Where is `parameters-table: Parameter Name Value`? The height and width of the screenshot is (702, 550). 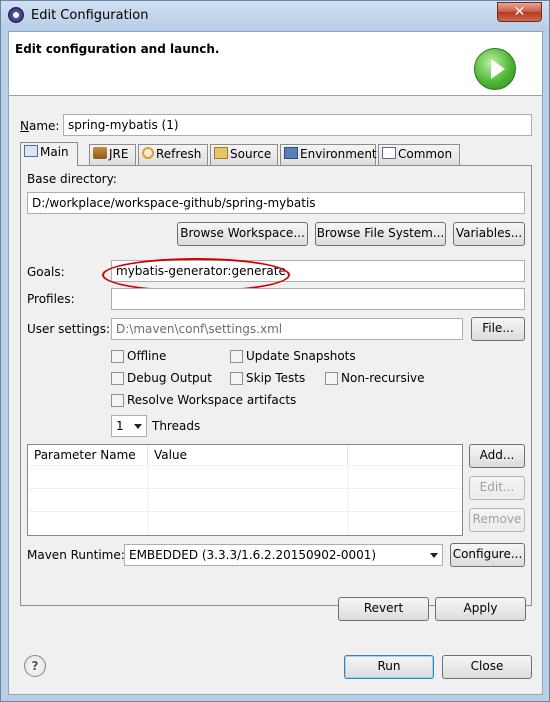 parameters-table: Parameter Name Value is located at coordinates (245, 490).